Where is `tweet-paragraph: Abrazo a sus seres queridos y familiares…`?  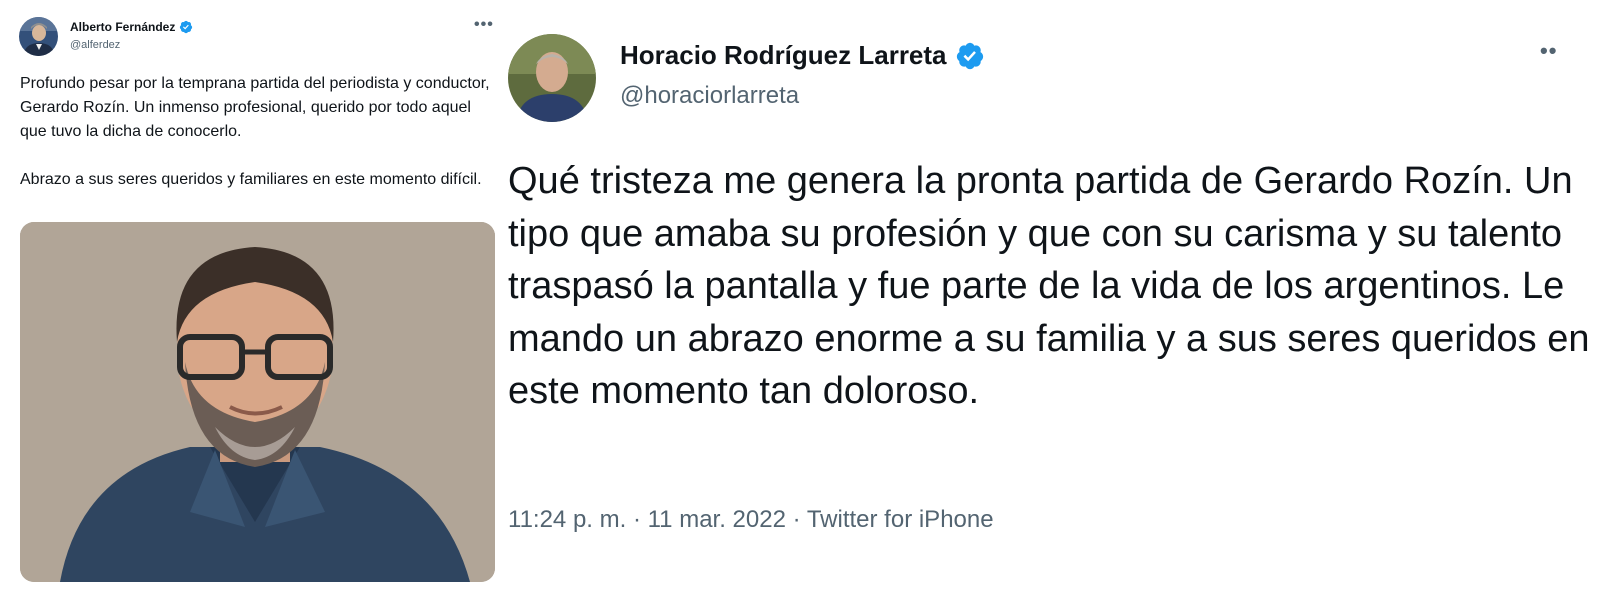 tweet-paragraph: Abrazo a sus seres queridos y familiares… is located at coordinates (251, 179).